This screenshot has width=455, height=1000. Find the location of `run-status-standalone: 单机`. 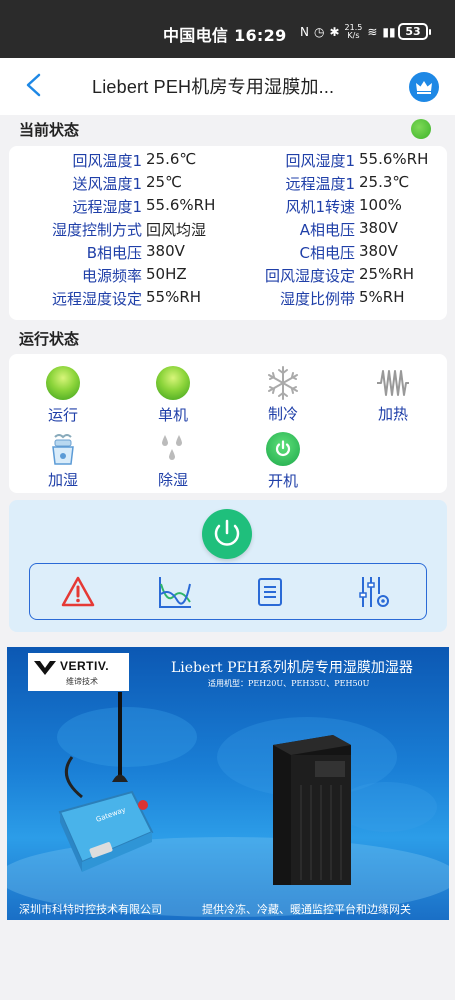

run-status-standalone: 单机 is located at coordinates (173, 395).